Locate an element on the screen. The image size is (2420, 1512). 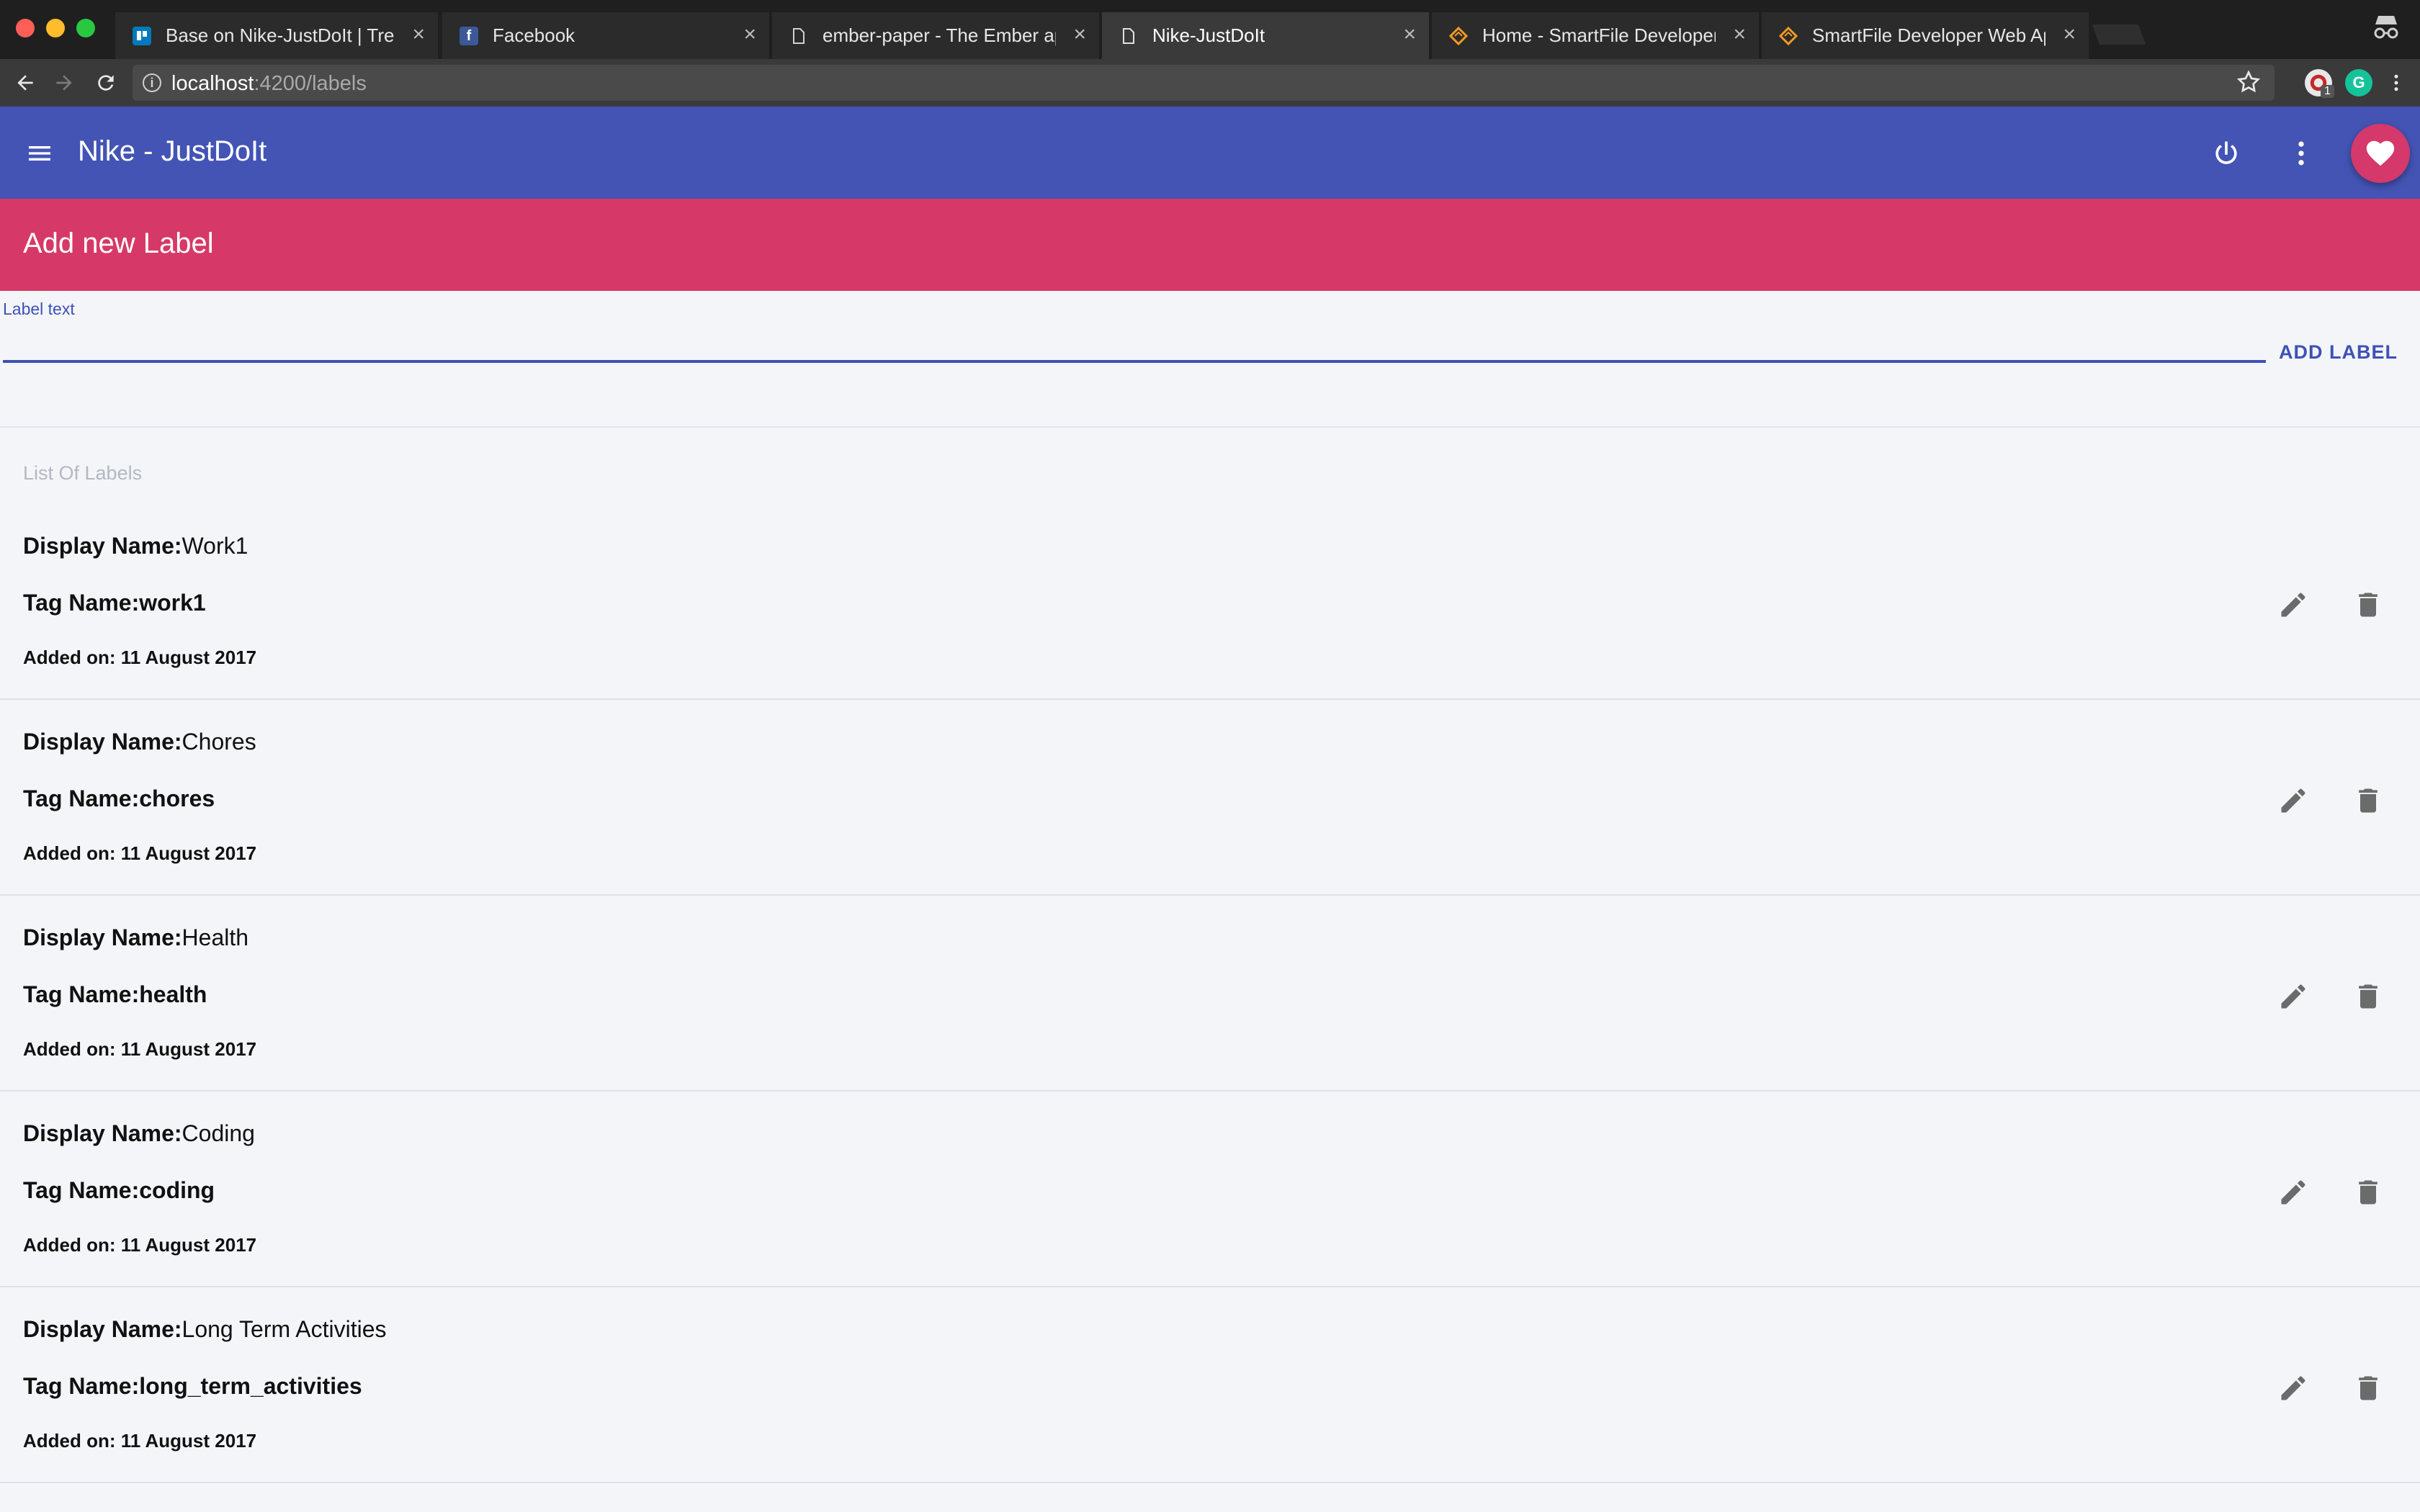
tab-smartfile-home: Home - SmartFile Developers × is located at coordinates (1595, 35).